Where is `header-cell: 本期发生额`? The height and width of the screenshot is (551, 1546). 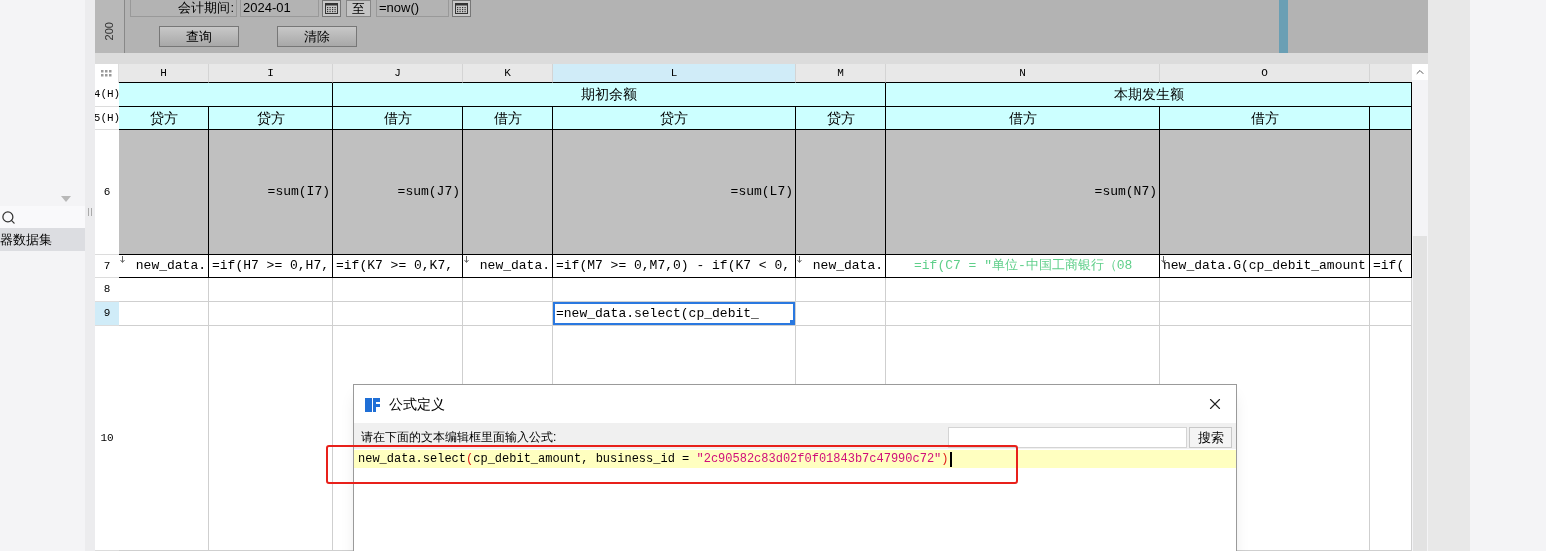 header-cell: 本期发生额 is located at coordinates (1149, 95).